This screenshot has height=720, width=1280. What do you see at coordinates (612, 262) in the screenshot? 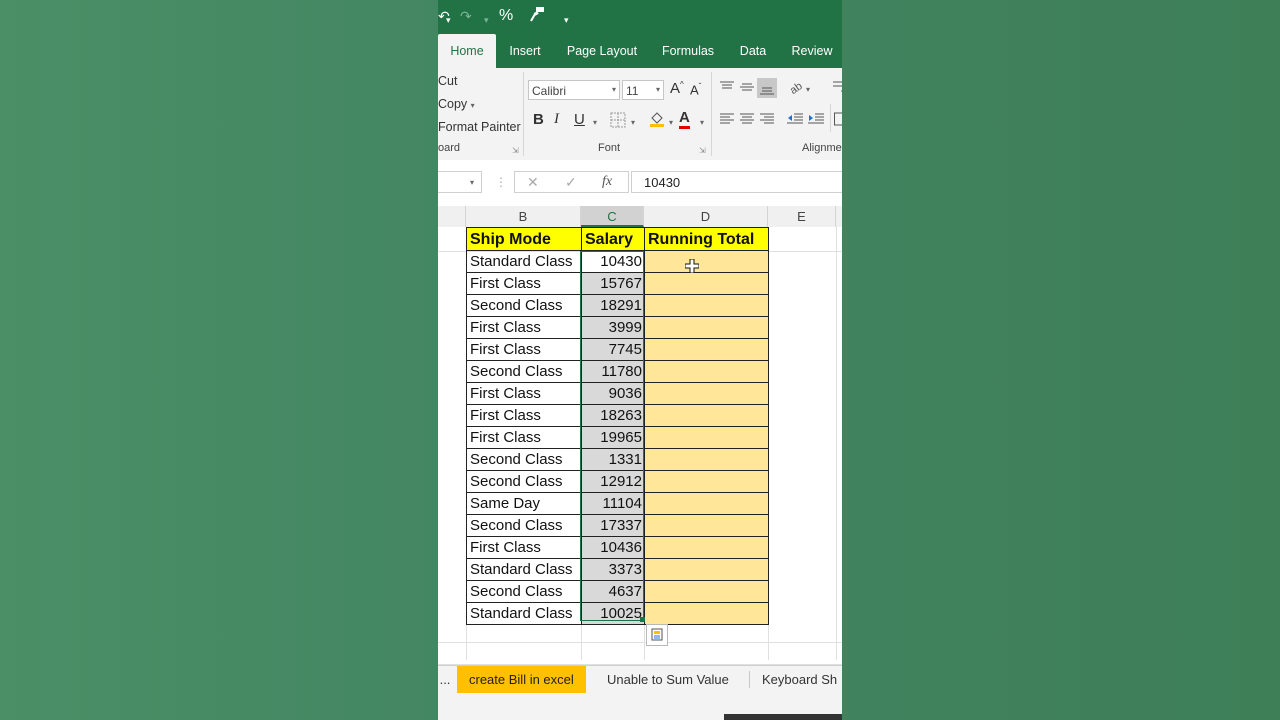
I see `salary-cell: 10430` at bounding box center [612, 262].